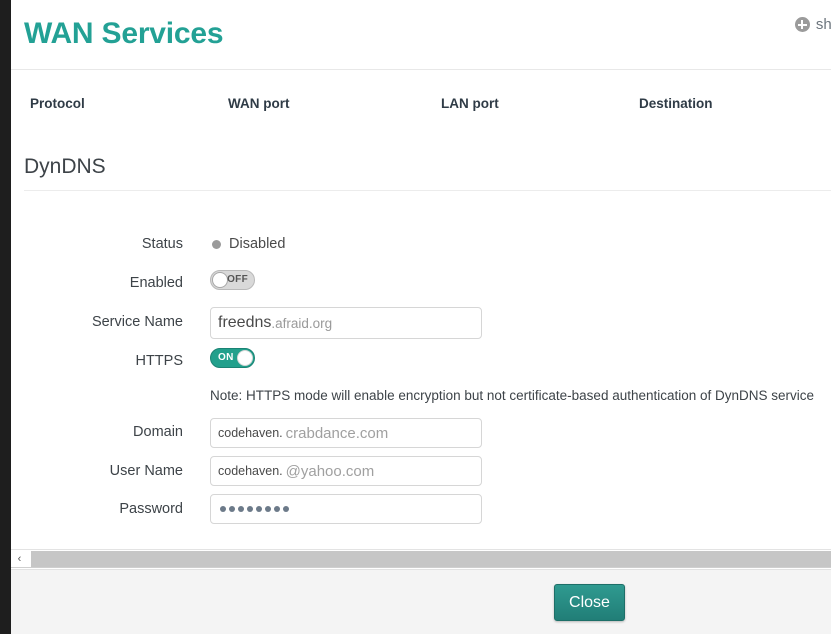 The height and width of the screenshot is (634, 831). I want to click on user-name-label: User Name, so click(146, 471).